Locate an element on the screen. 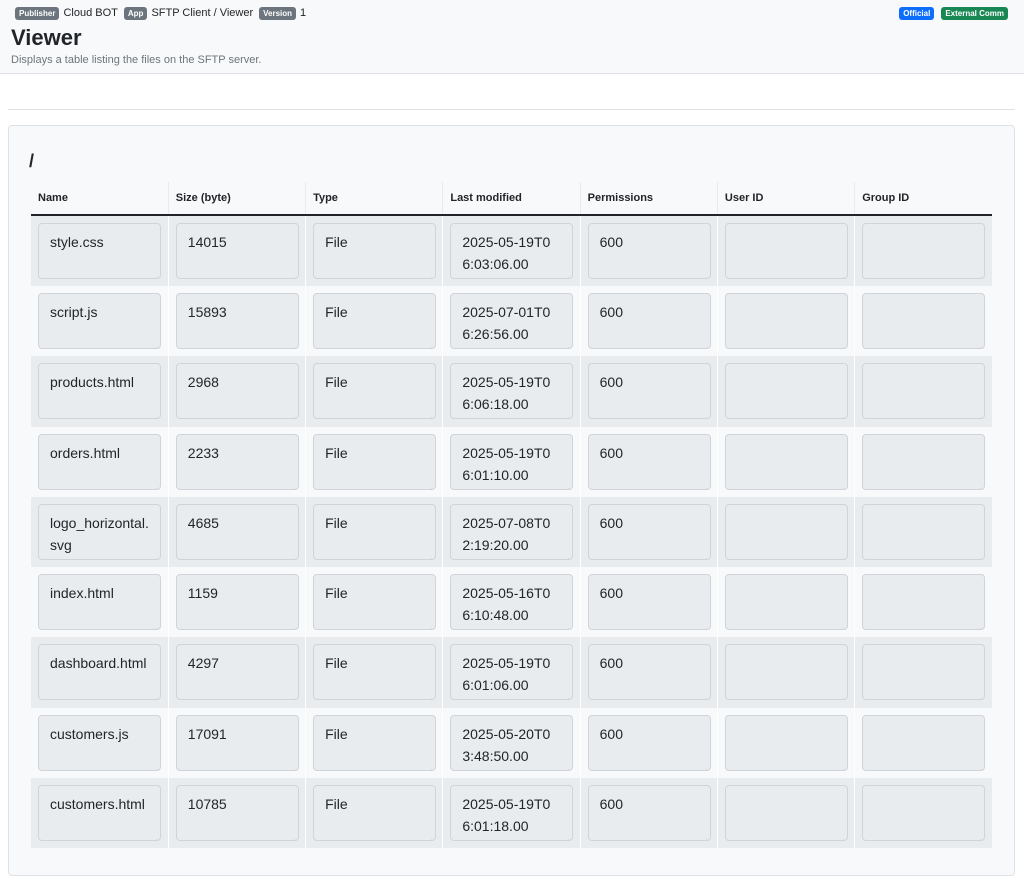 The image size is (1024, 883). name-field: customers.html is located at coordinates (99, 813).